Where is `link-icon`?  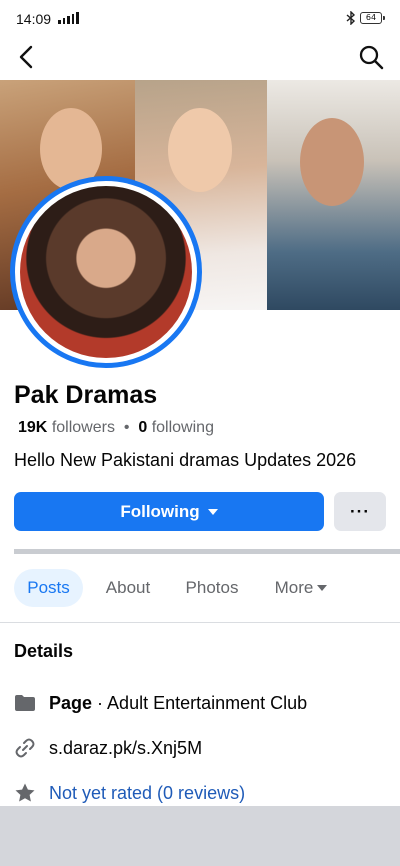 link-icon is located at coordinates (25, 748).